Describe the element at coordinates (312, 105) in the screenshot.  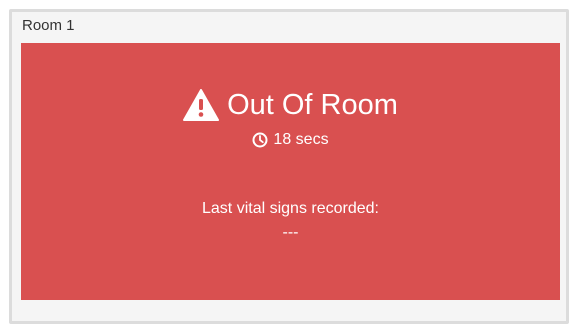
I see `status-text: Out Of Room` at that location.